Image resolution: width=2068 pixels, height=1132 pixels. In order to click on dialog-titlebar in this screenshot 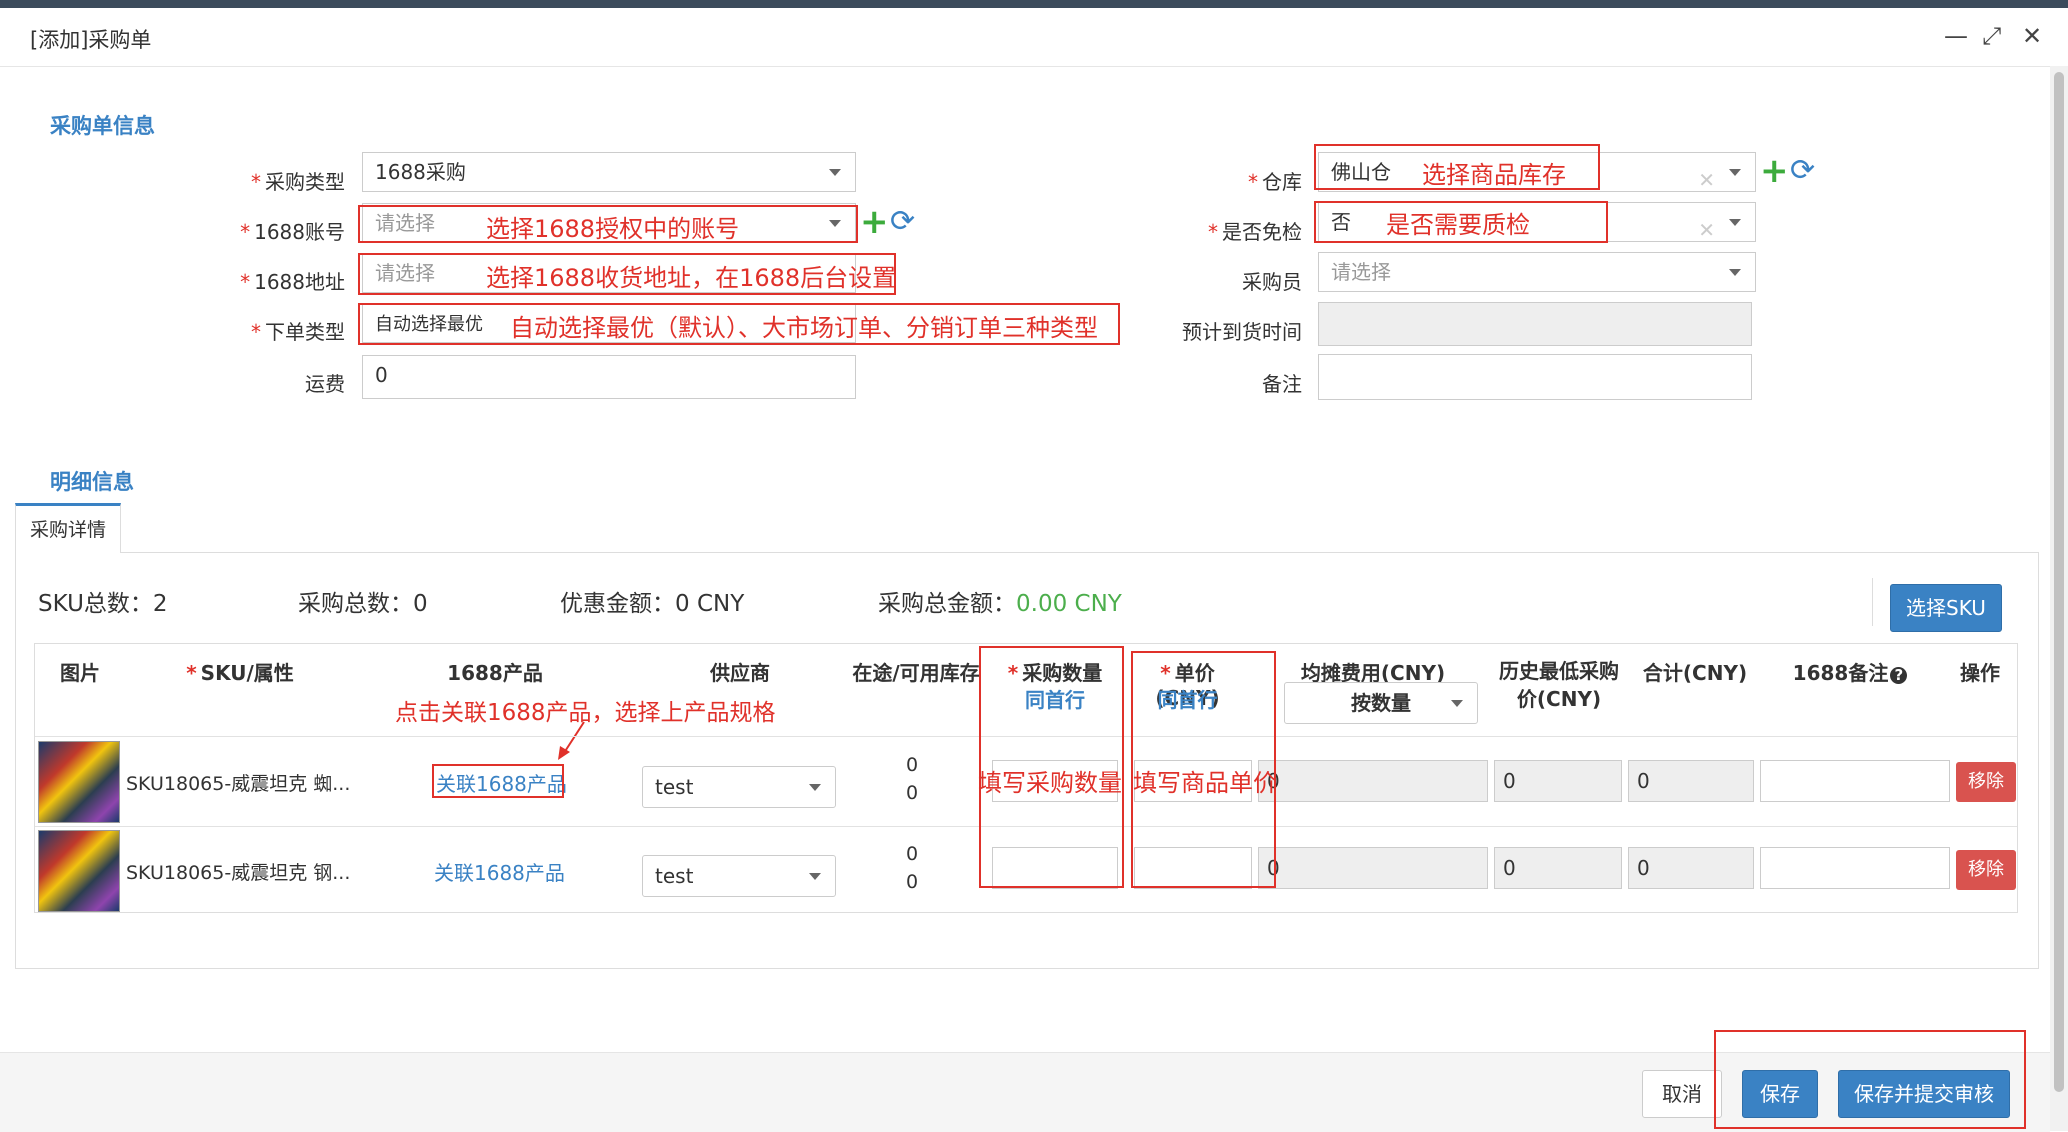, I will do `click(1034, 37)`.